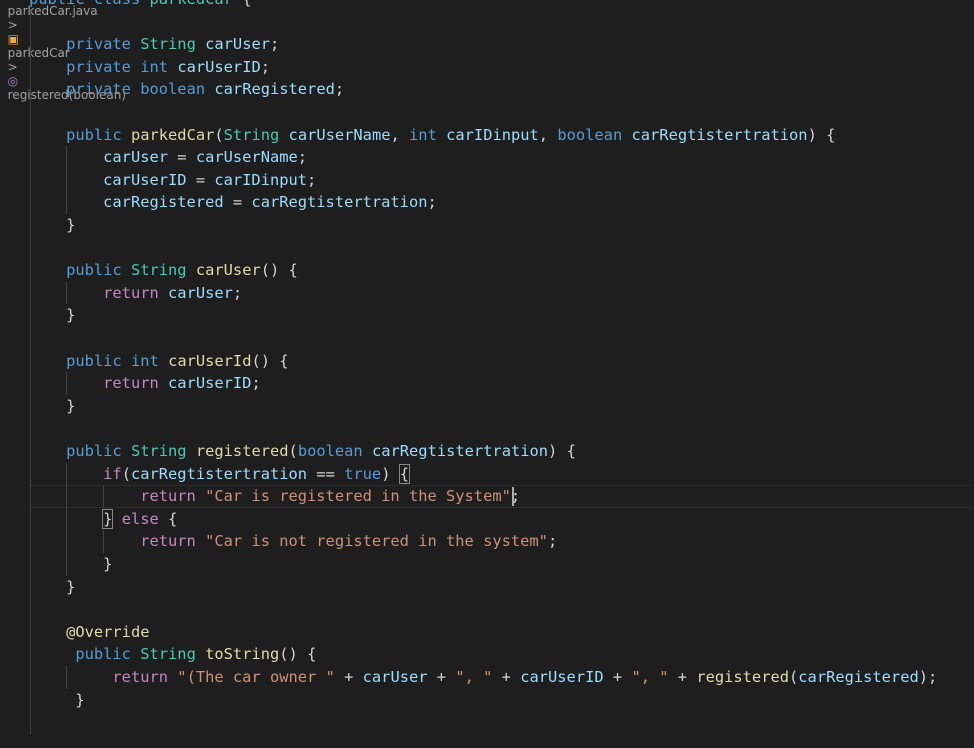  What do you see at coordinates (742, 677) in the screenshot?
I see `code-token: registered` at bounding box center [742, 677].